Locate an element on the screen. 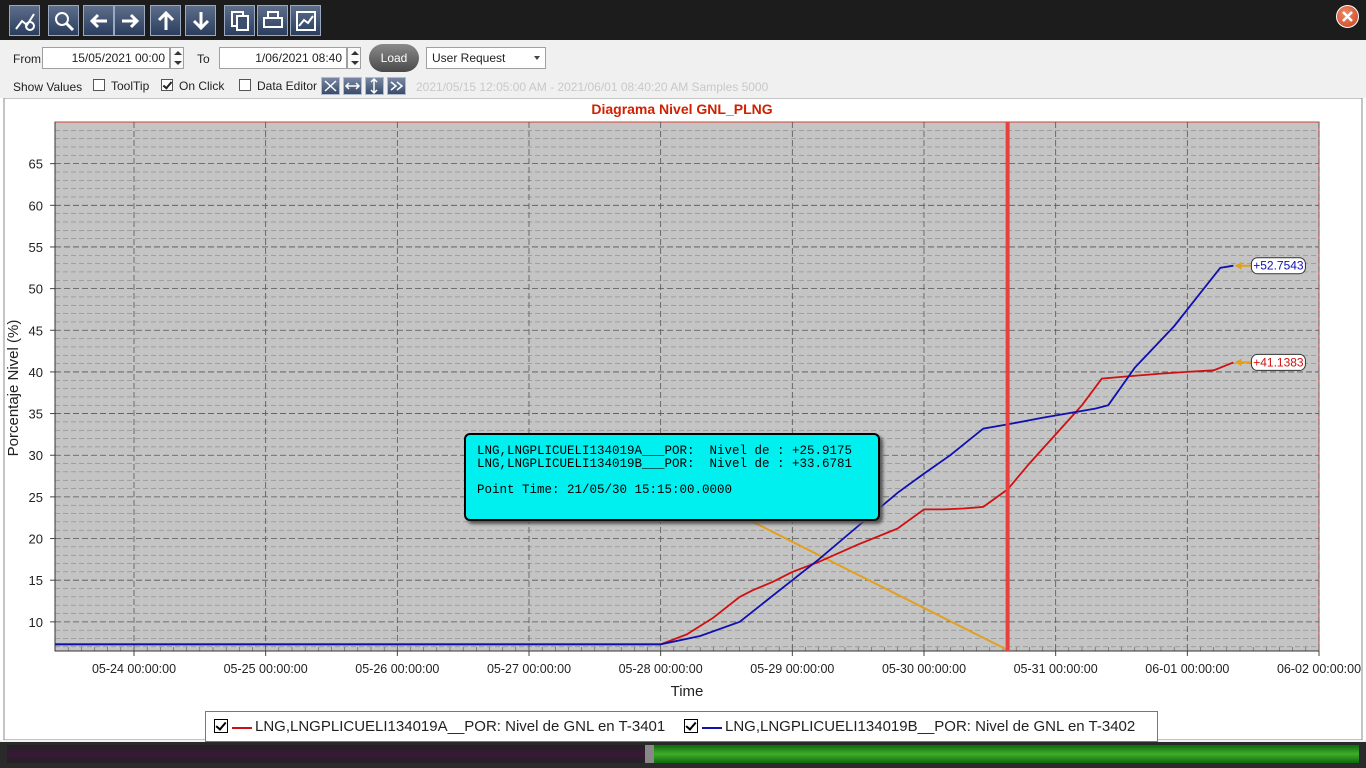 This screenshot has height=768, width=1366. onclick-checkbox is located at coordinates (167, 85).